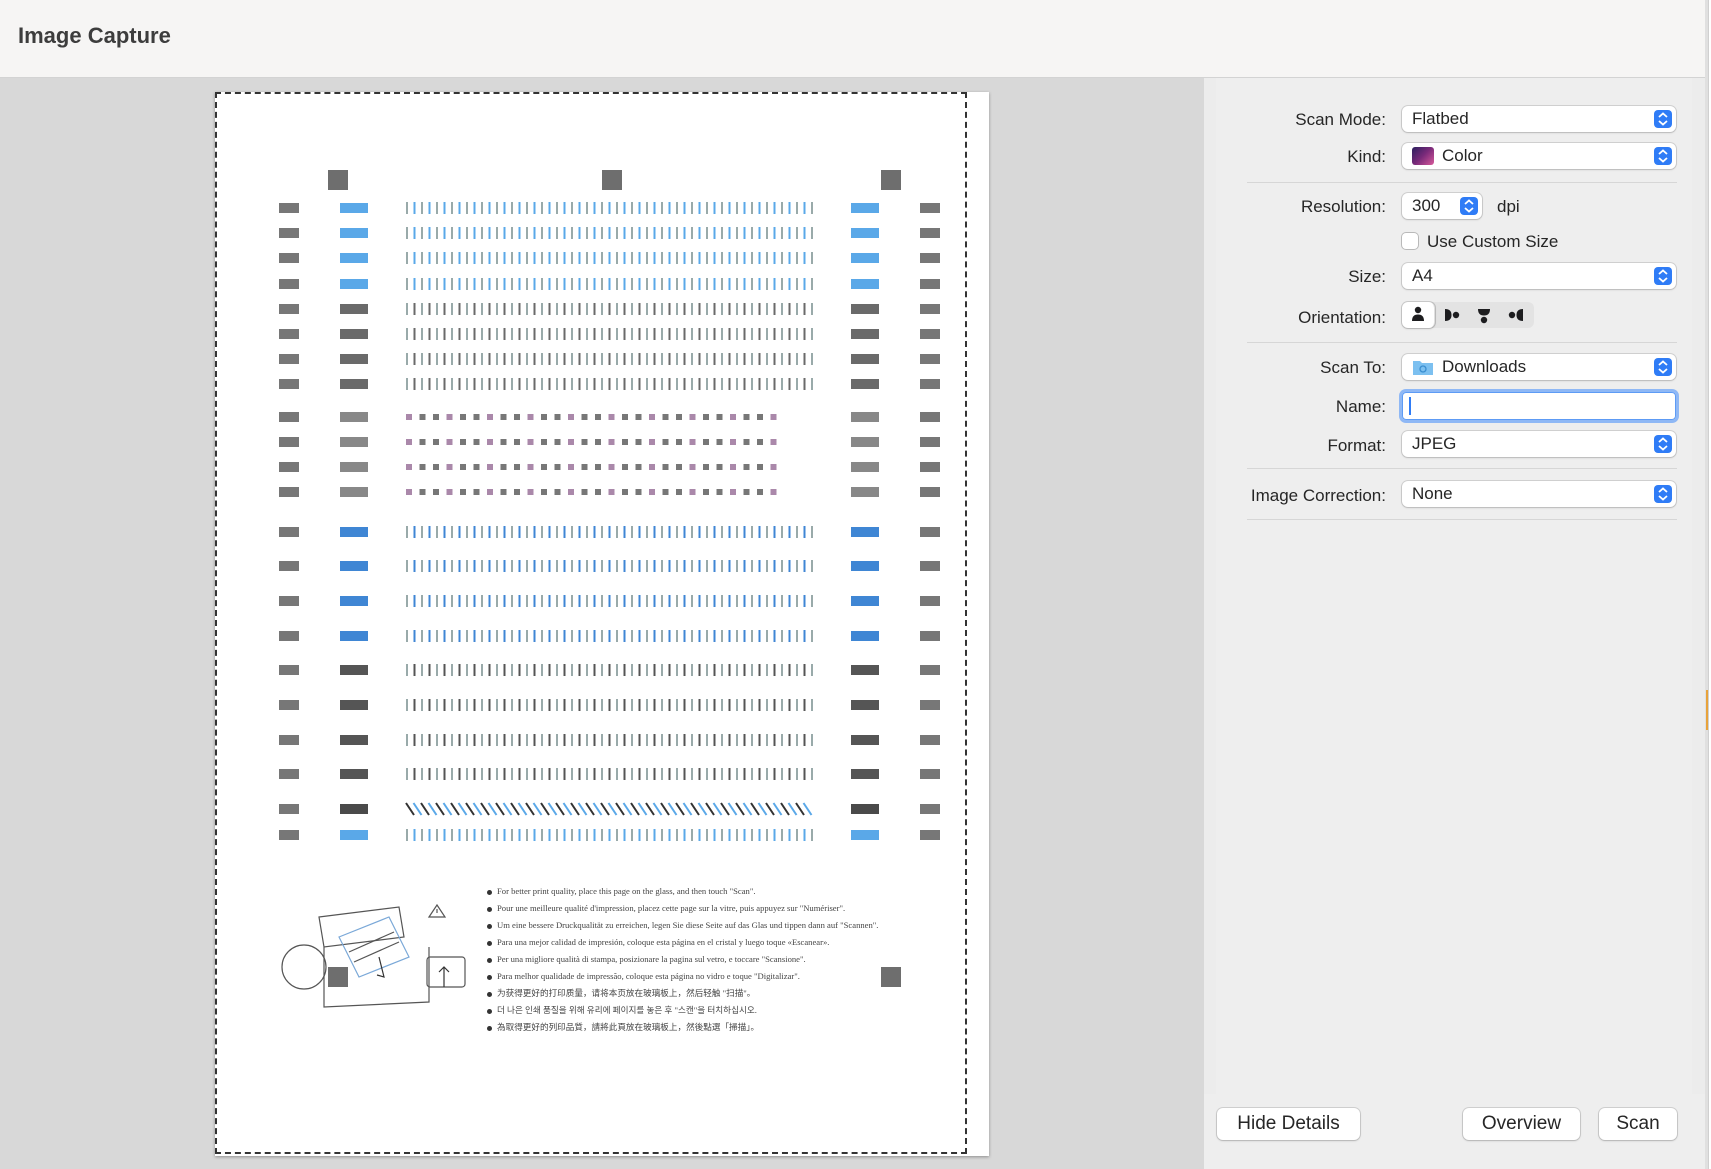 This screenshot has width=1711, height=1169. I want to click on overview-button: Overview, so click(1521, 1124).